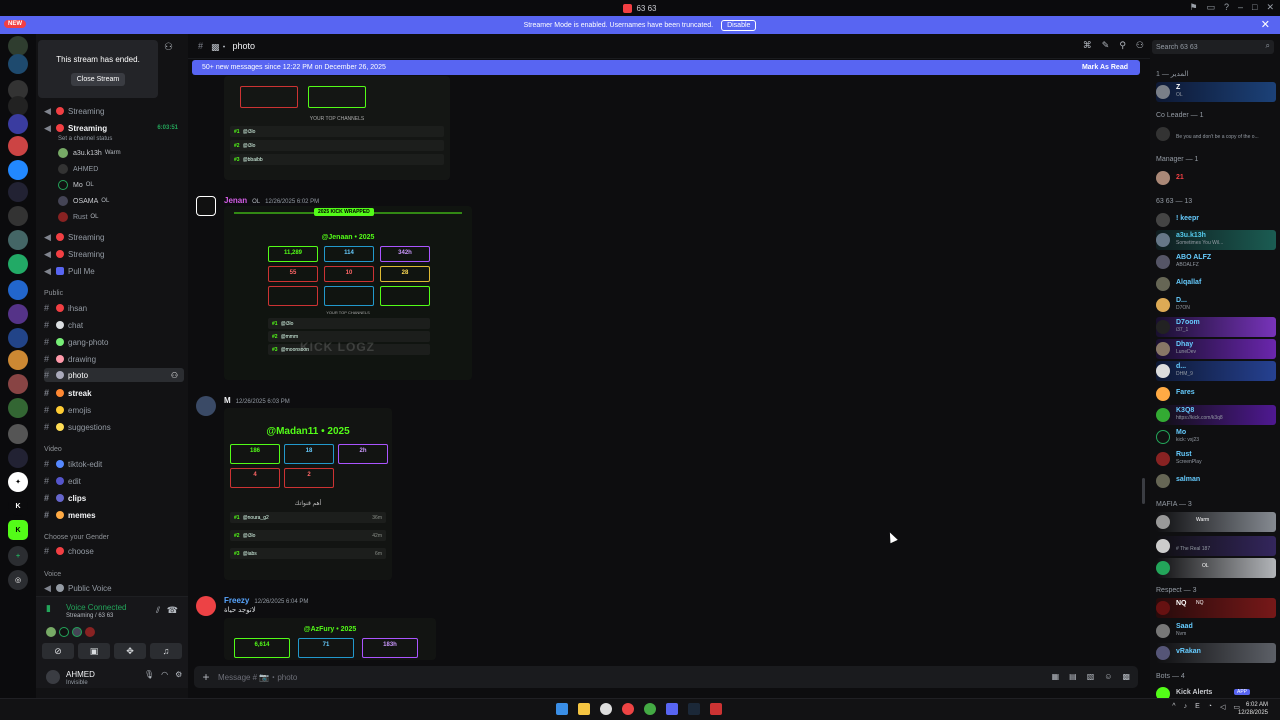 Image resolution: width=1280 pixels, height=720 pixels. I want to click on channel-drawing: # drawing, so click(114, 359).